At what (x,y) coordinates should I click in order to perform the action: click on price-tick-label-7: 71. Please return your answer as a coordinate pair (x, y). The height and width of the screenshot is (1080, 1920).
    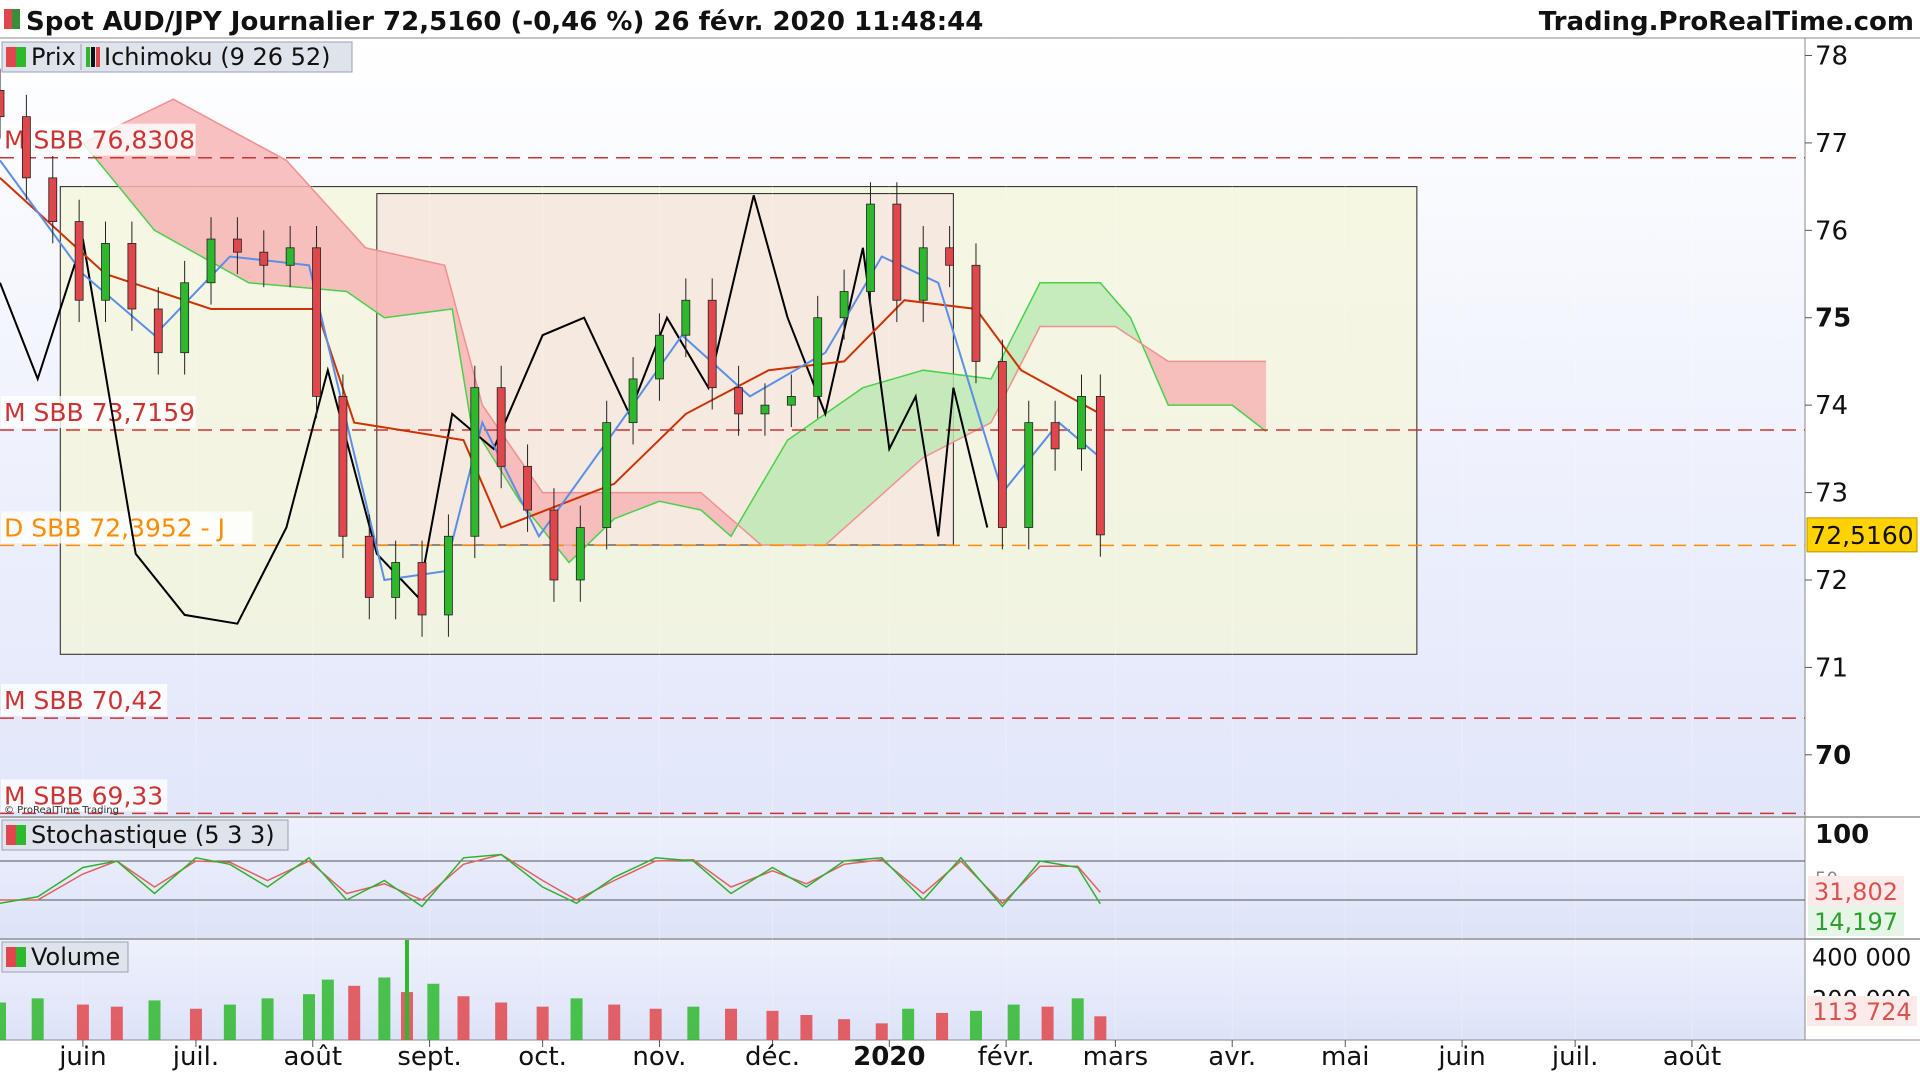
    Looking at the image, I should click on (1831, 668).